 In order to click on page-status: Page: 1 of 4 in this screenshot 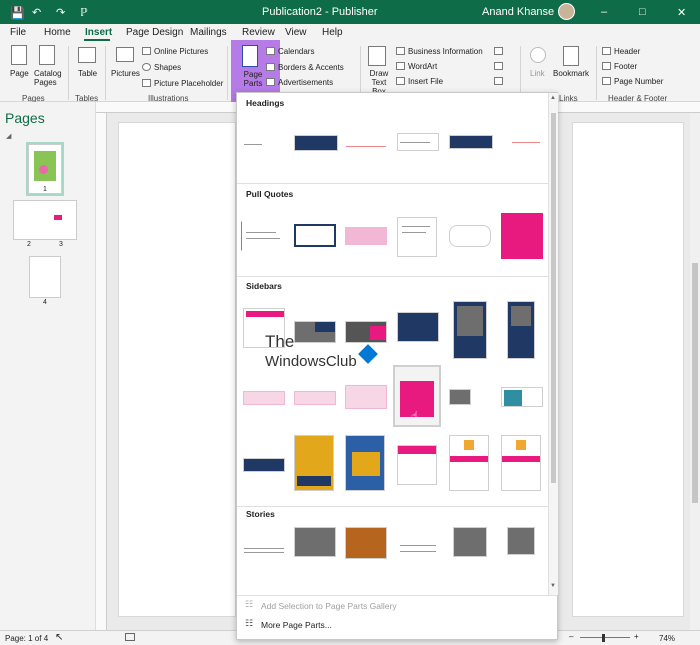, I will do `click(26, 638)`.